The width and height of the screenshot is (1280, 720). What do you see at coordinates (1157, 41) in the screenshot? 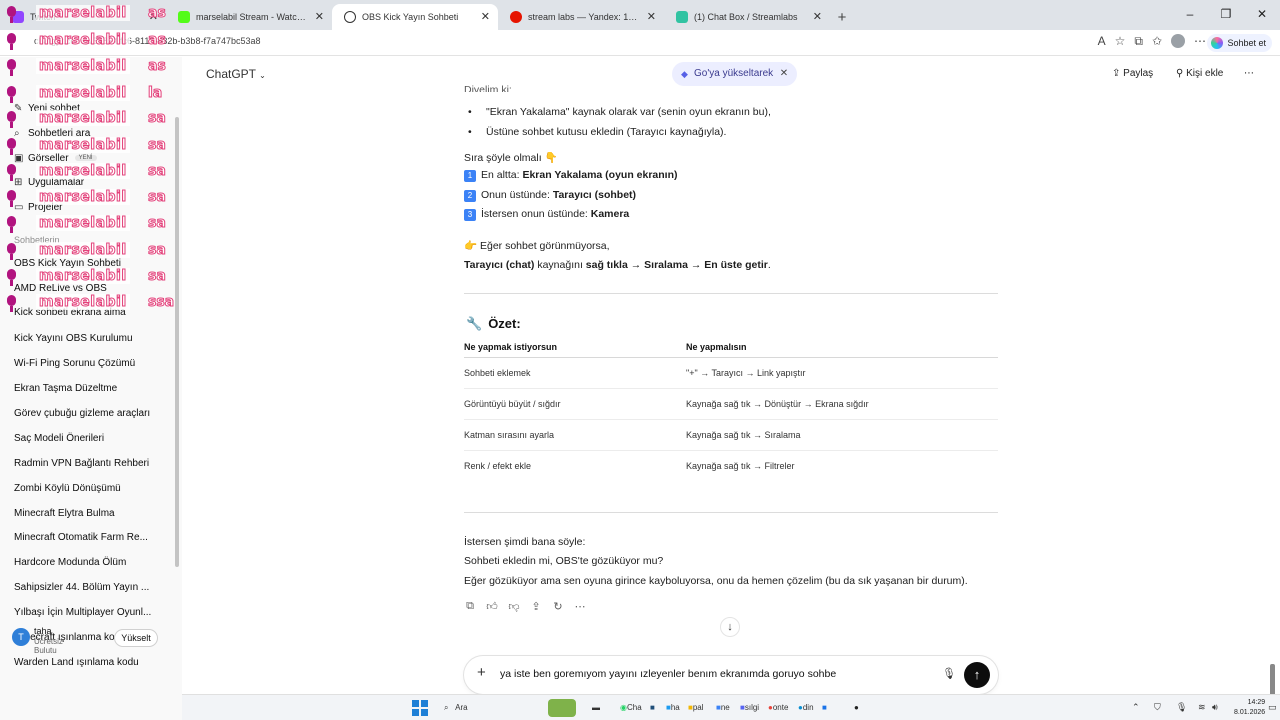
I see `favorites-icon: ✩` at bounding box center [1157, 41].